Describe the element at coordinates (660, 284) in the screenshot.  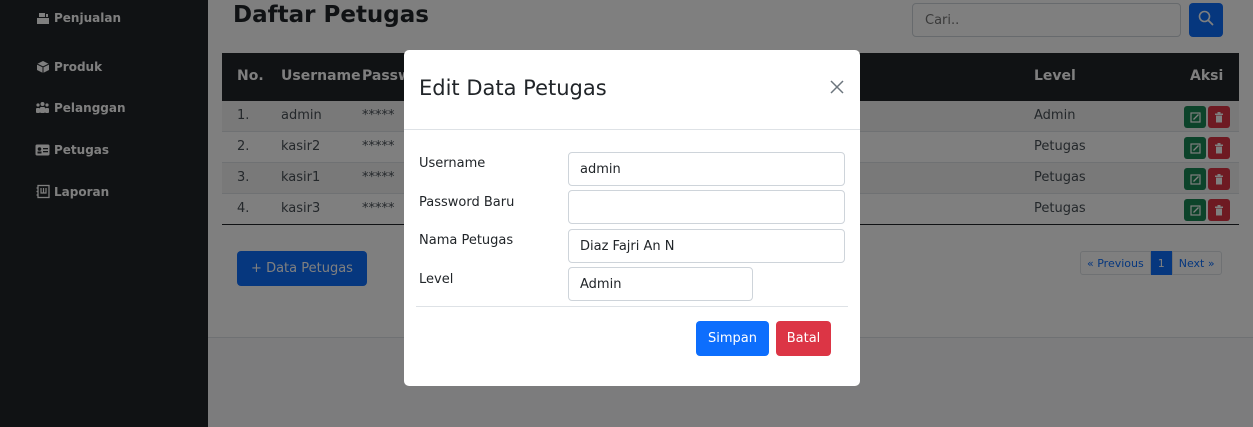
I see `level-field` at that location.